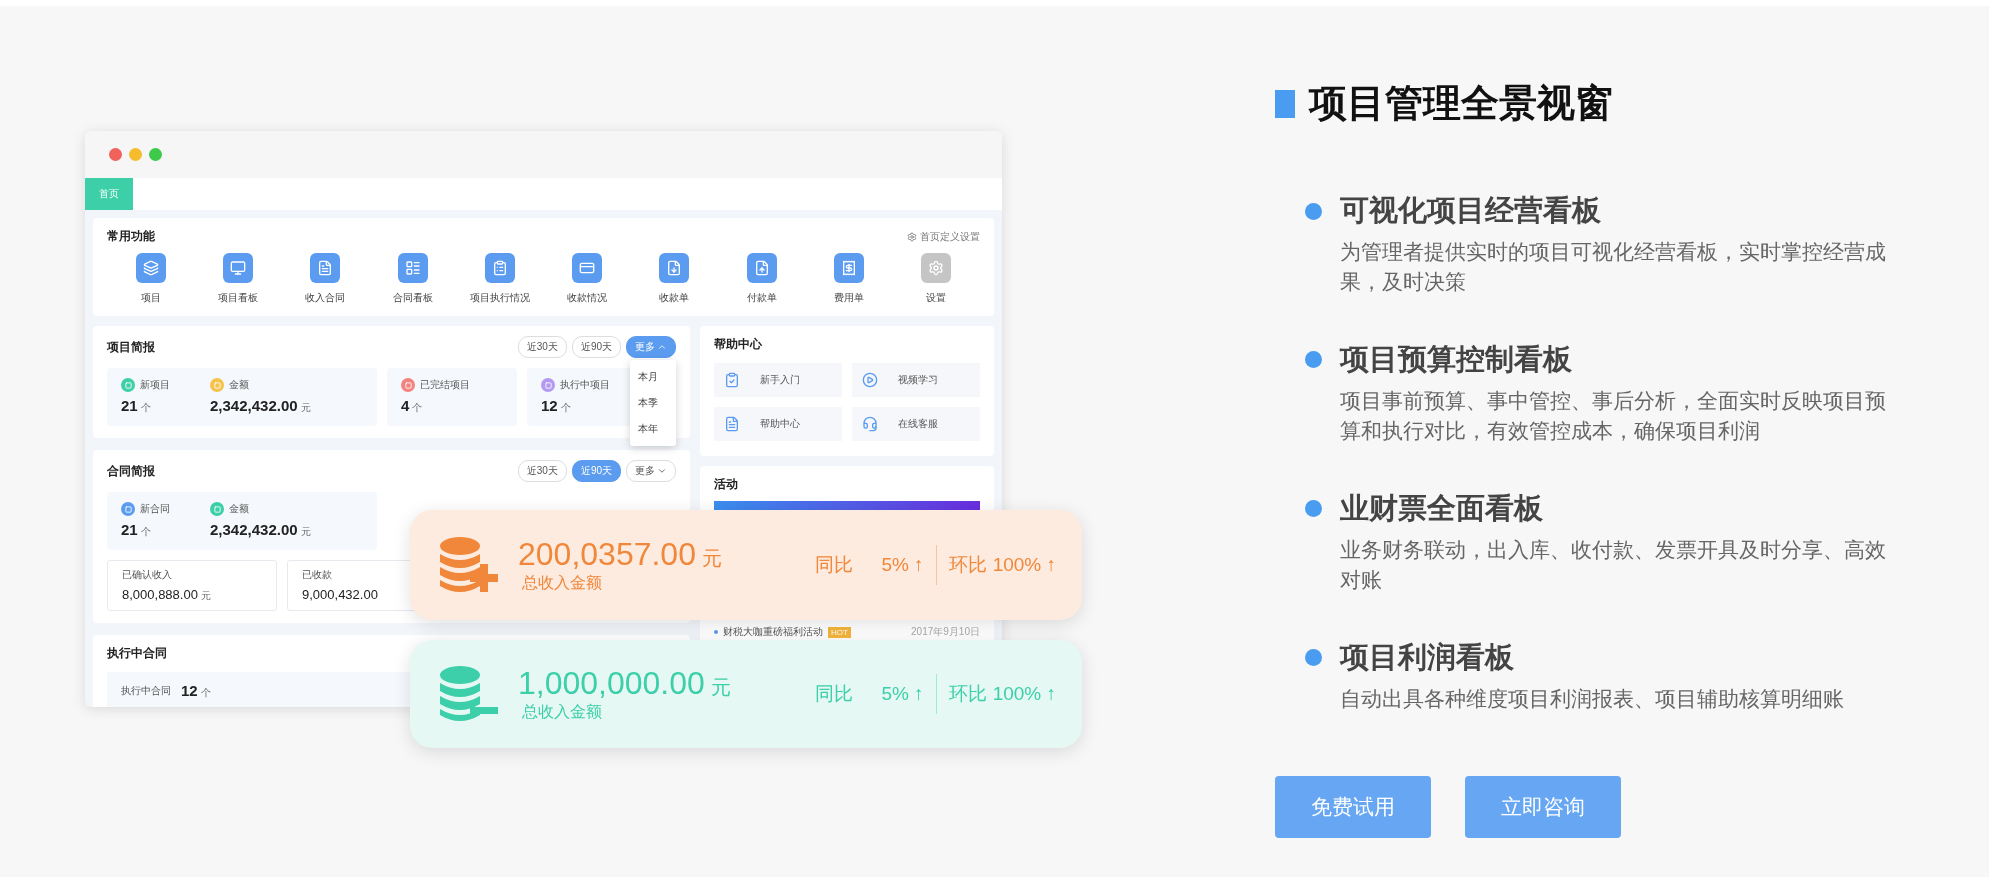 This screenshot has height=877, width=1989. What do you see at coordinates (131, 471) in the screenshot?
I see `card-title: 合同简报` at bounding box center [131, 471].